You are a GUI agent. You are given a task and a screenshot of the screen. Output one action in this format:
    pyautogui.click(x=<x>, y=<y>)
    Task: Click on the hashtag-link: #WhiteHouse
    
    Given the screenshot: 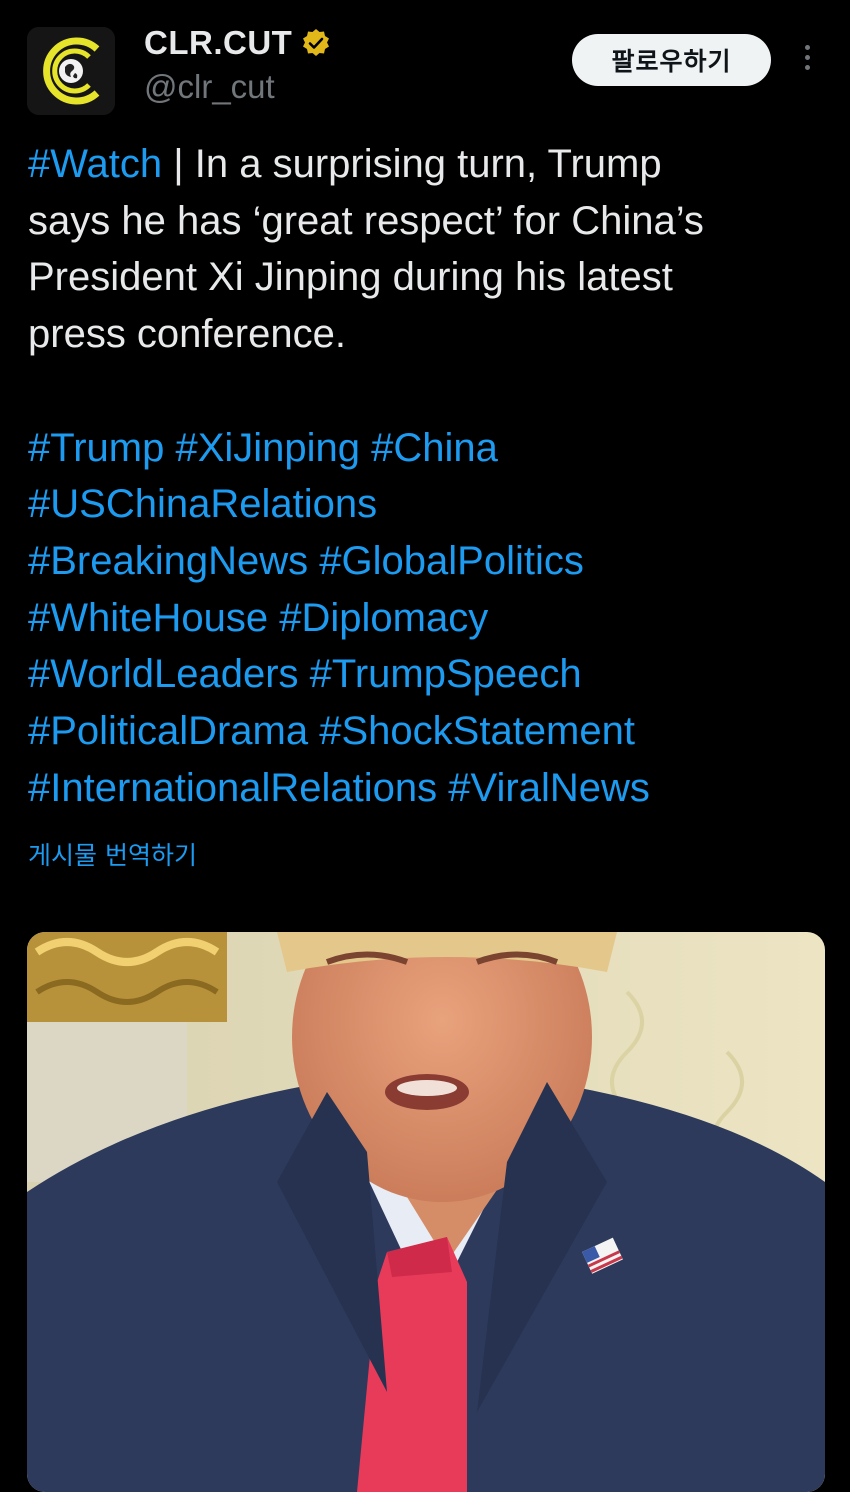 What is the action you would take?
    pyautogui.click(x=148, y=618)
    